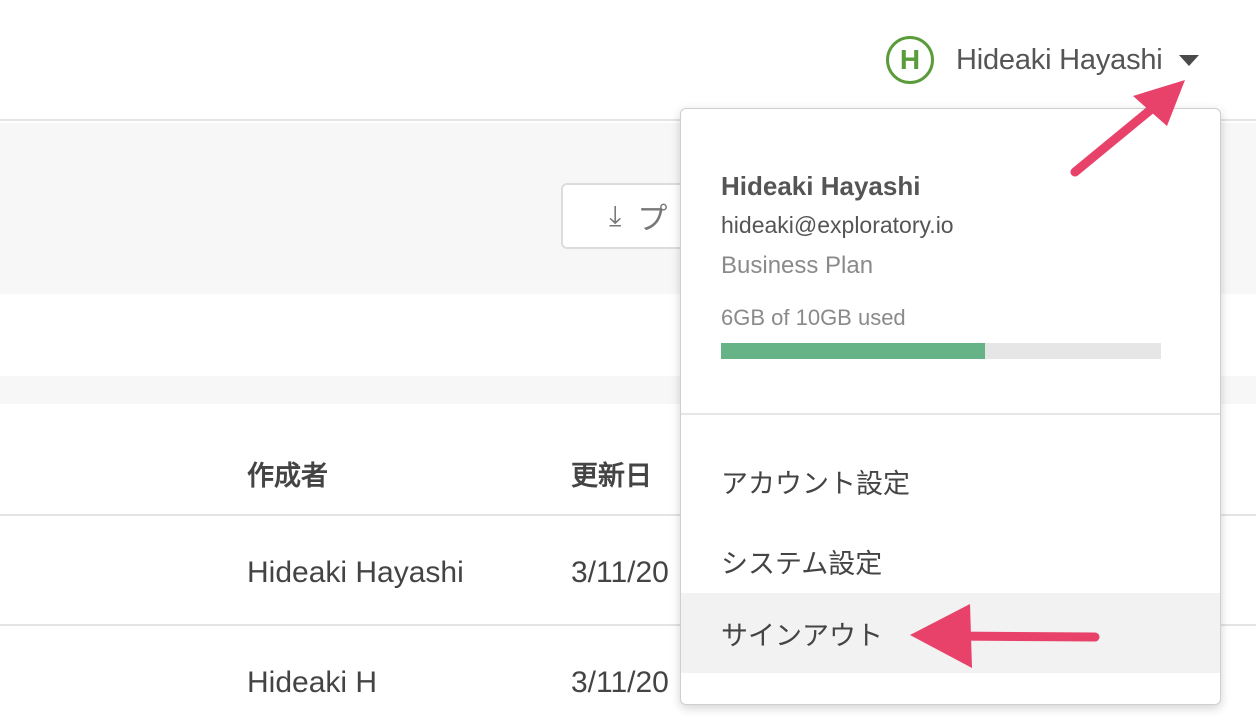  I want to click on profile-name: Hideaki Hayashi, so click(821, 186).